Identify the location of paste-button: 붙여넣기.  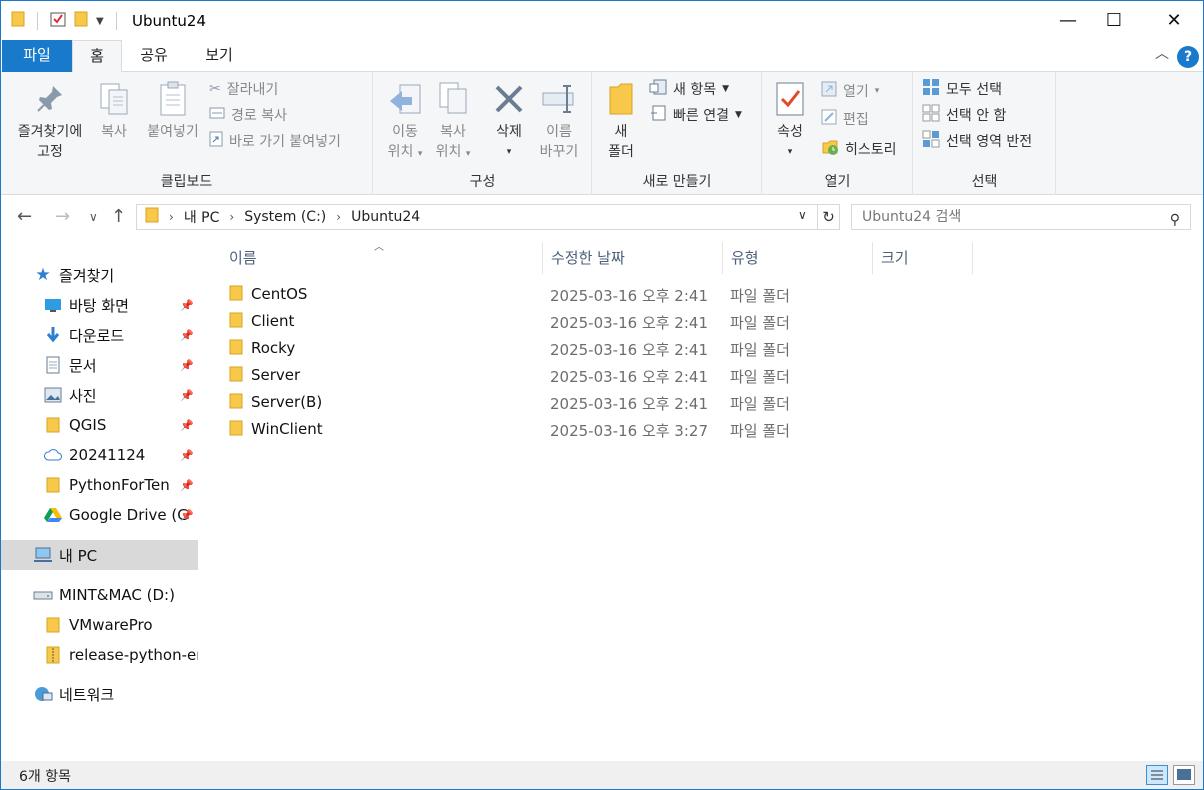
(173, 110).